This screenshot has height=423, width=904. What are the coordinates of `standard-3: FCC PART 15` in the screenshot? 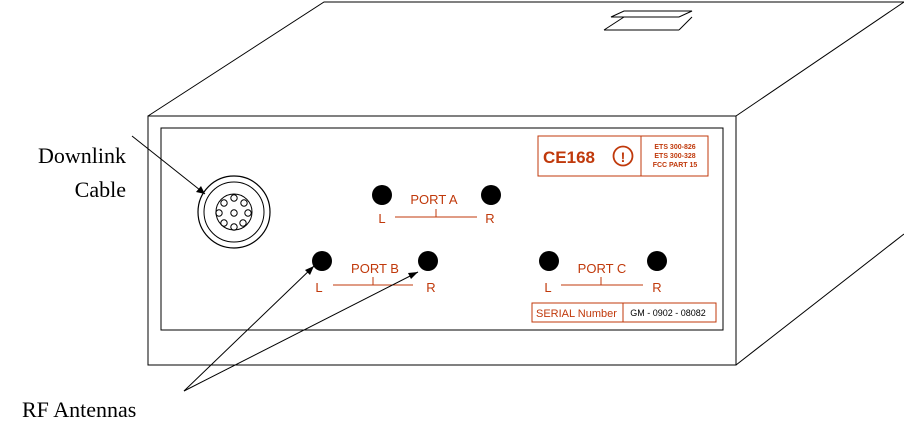 It's located at (675, 165).